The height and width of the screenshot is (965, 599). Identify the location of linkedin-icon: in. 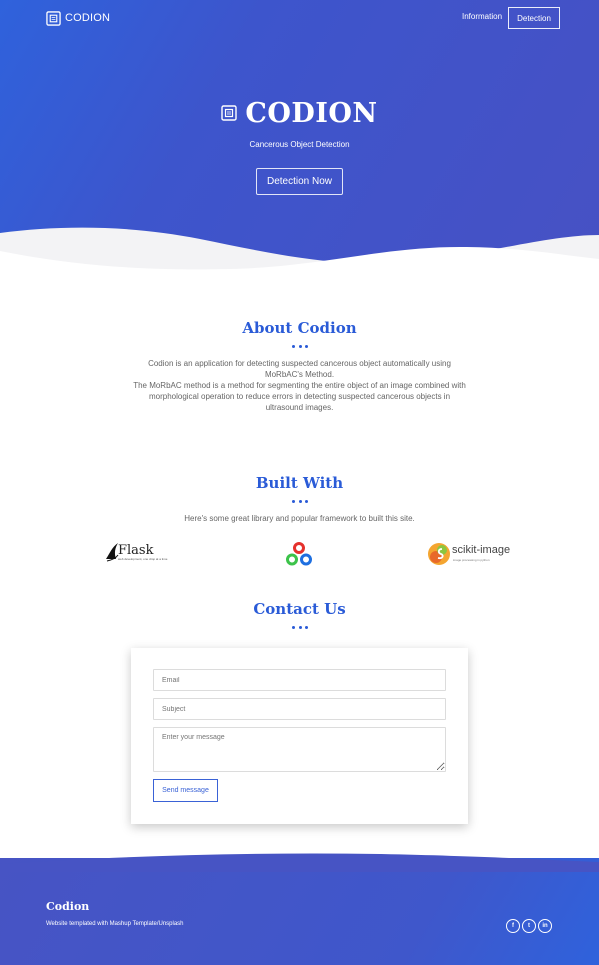
(545, 926).